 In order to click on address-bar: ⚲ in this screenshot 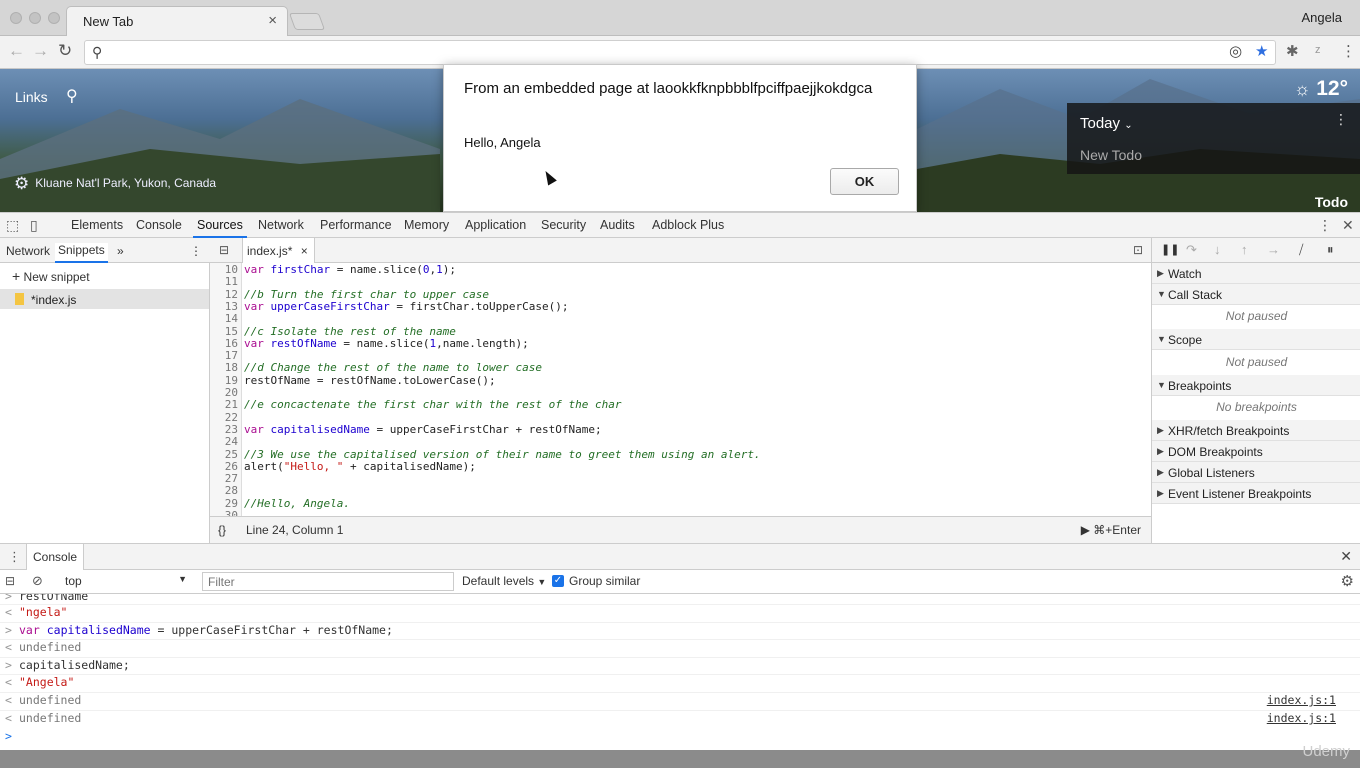, I will do `click(680, 52)`.